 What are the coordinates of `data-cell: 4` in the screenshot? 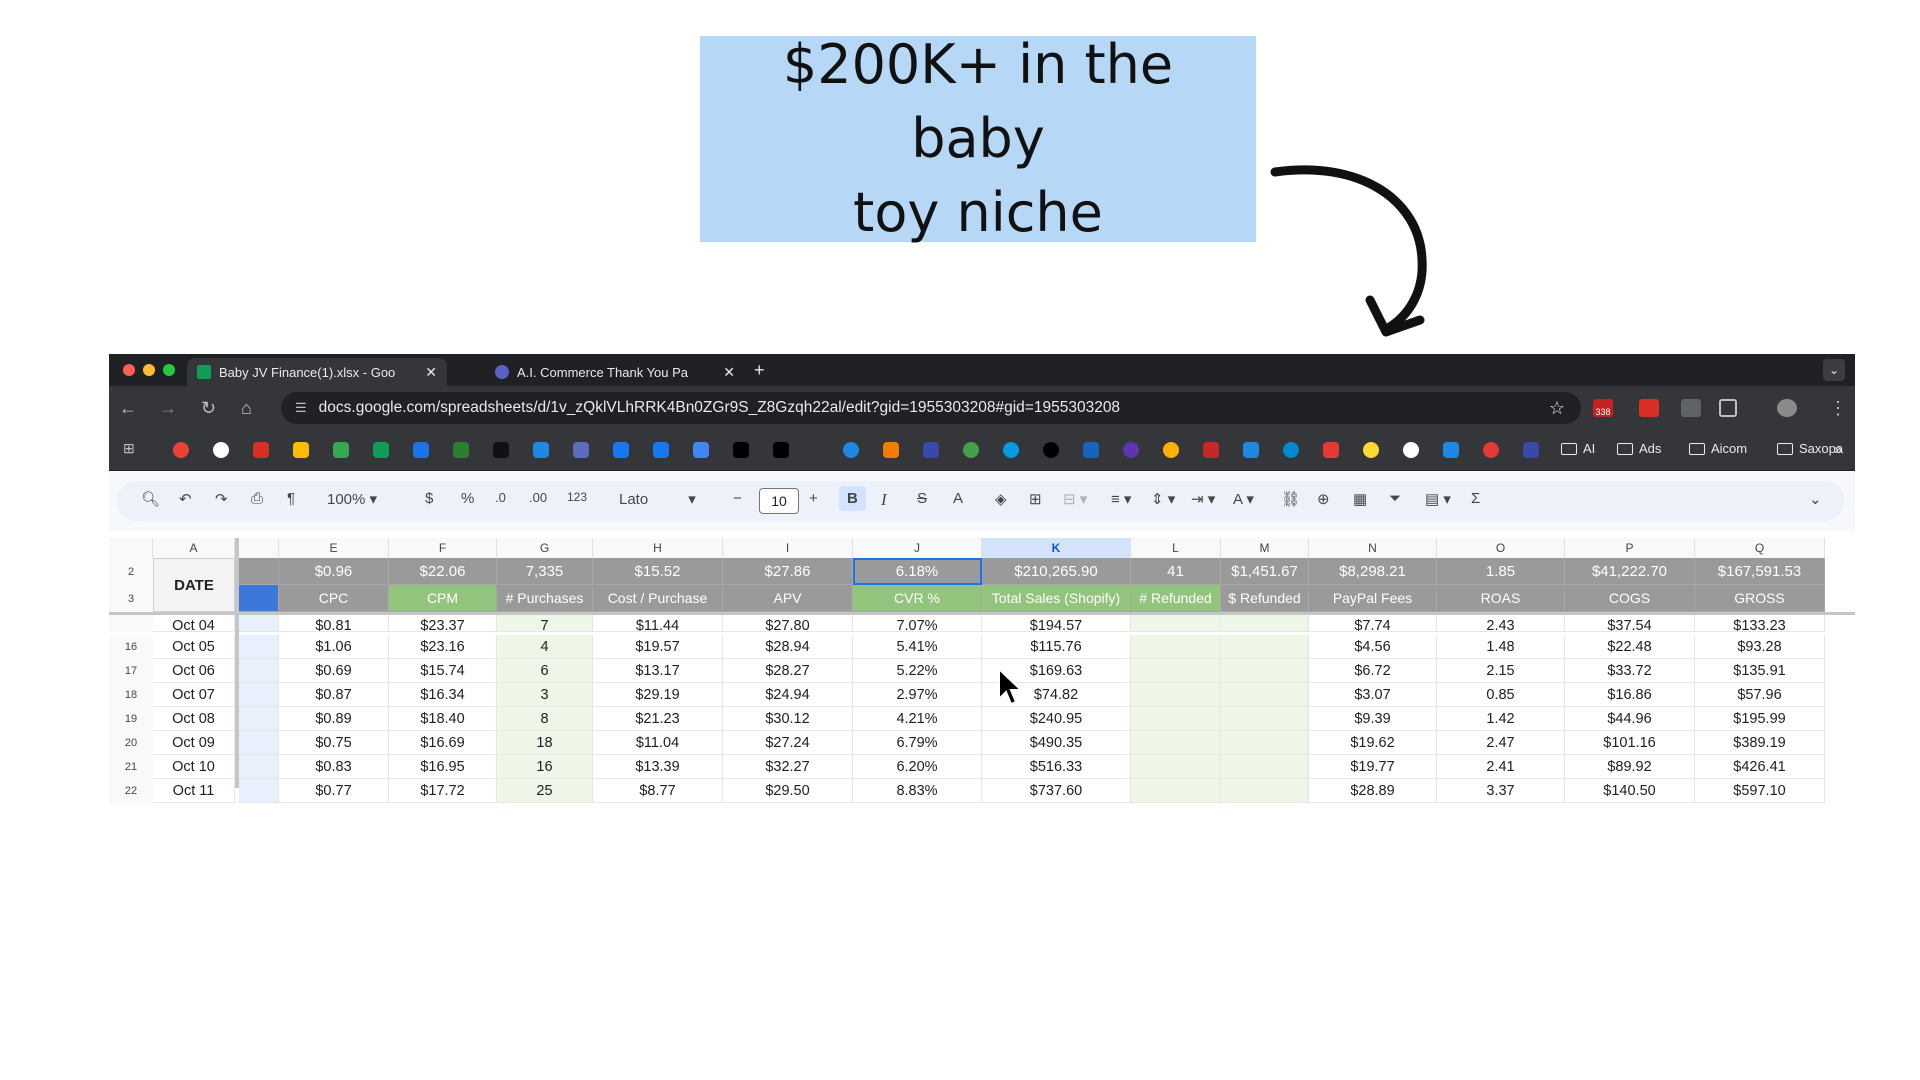 It's located at (545, 647).